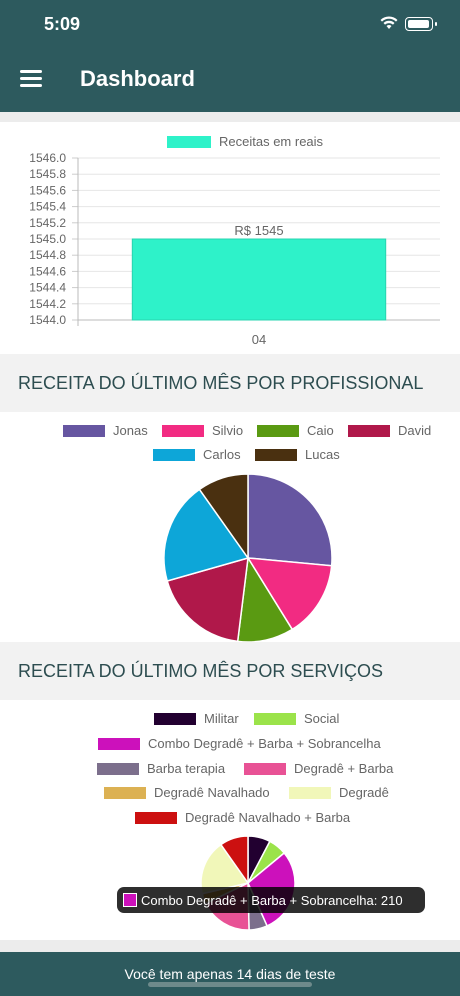 The image size is (460, 996). What do you see at coordinates (250, 881) in the screenshot?
I see `services-pie-chart` at bounding box center [250, 881].